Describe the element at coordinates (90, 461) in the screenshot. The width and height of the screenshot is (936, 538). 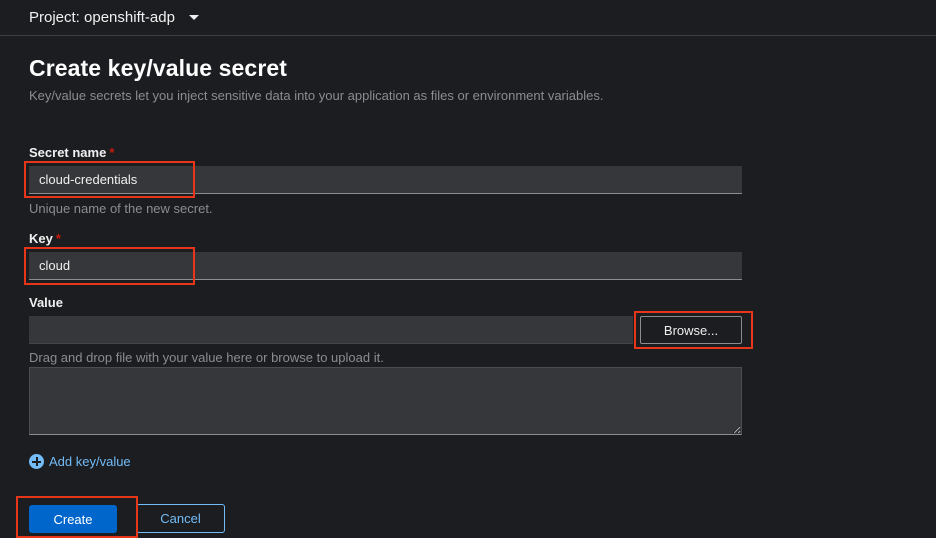
I see `add-key-value-label: Add key/value` at that location.